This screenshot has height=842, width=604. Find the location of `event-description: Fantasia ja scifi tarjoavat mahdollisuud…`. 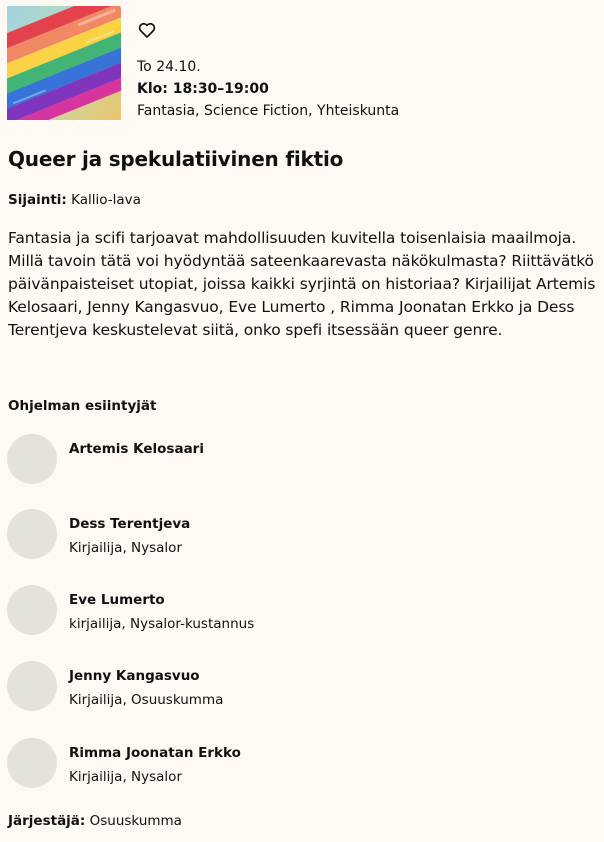

event-description: Fantasia ja scifi tarjoavat mahdollisuud… is located at coordinates (302, 284).